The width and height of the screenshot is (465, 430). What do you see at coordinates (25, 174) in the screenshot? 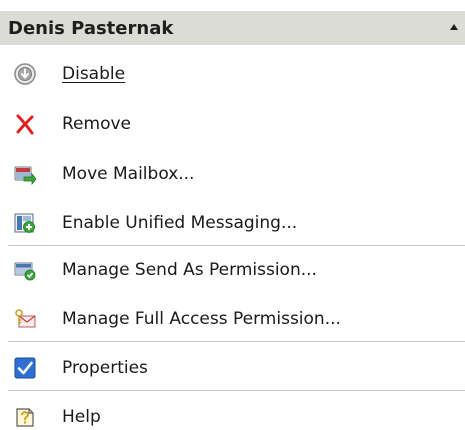
I see `move-mailbox-icon` at bounding box center [25, 174].